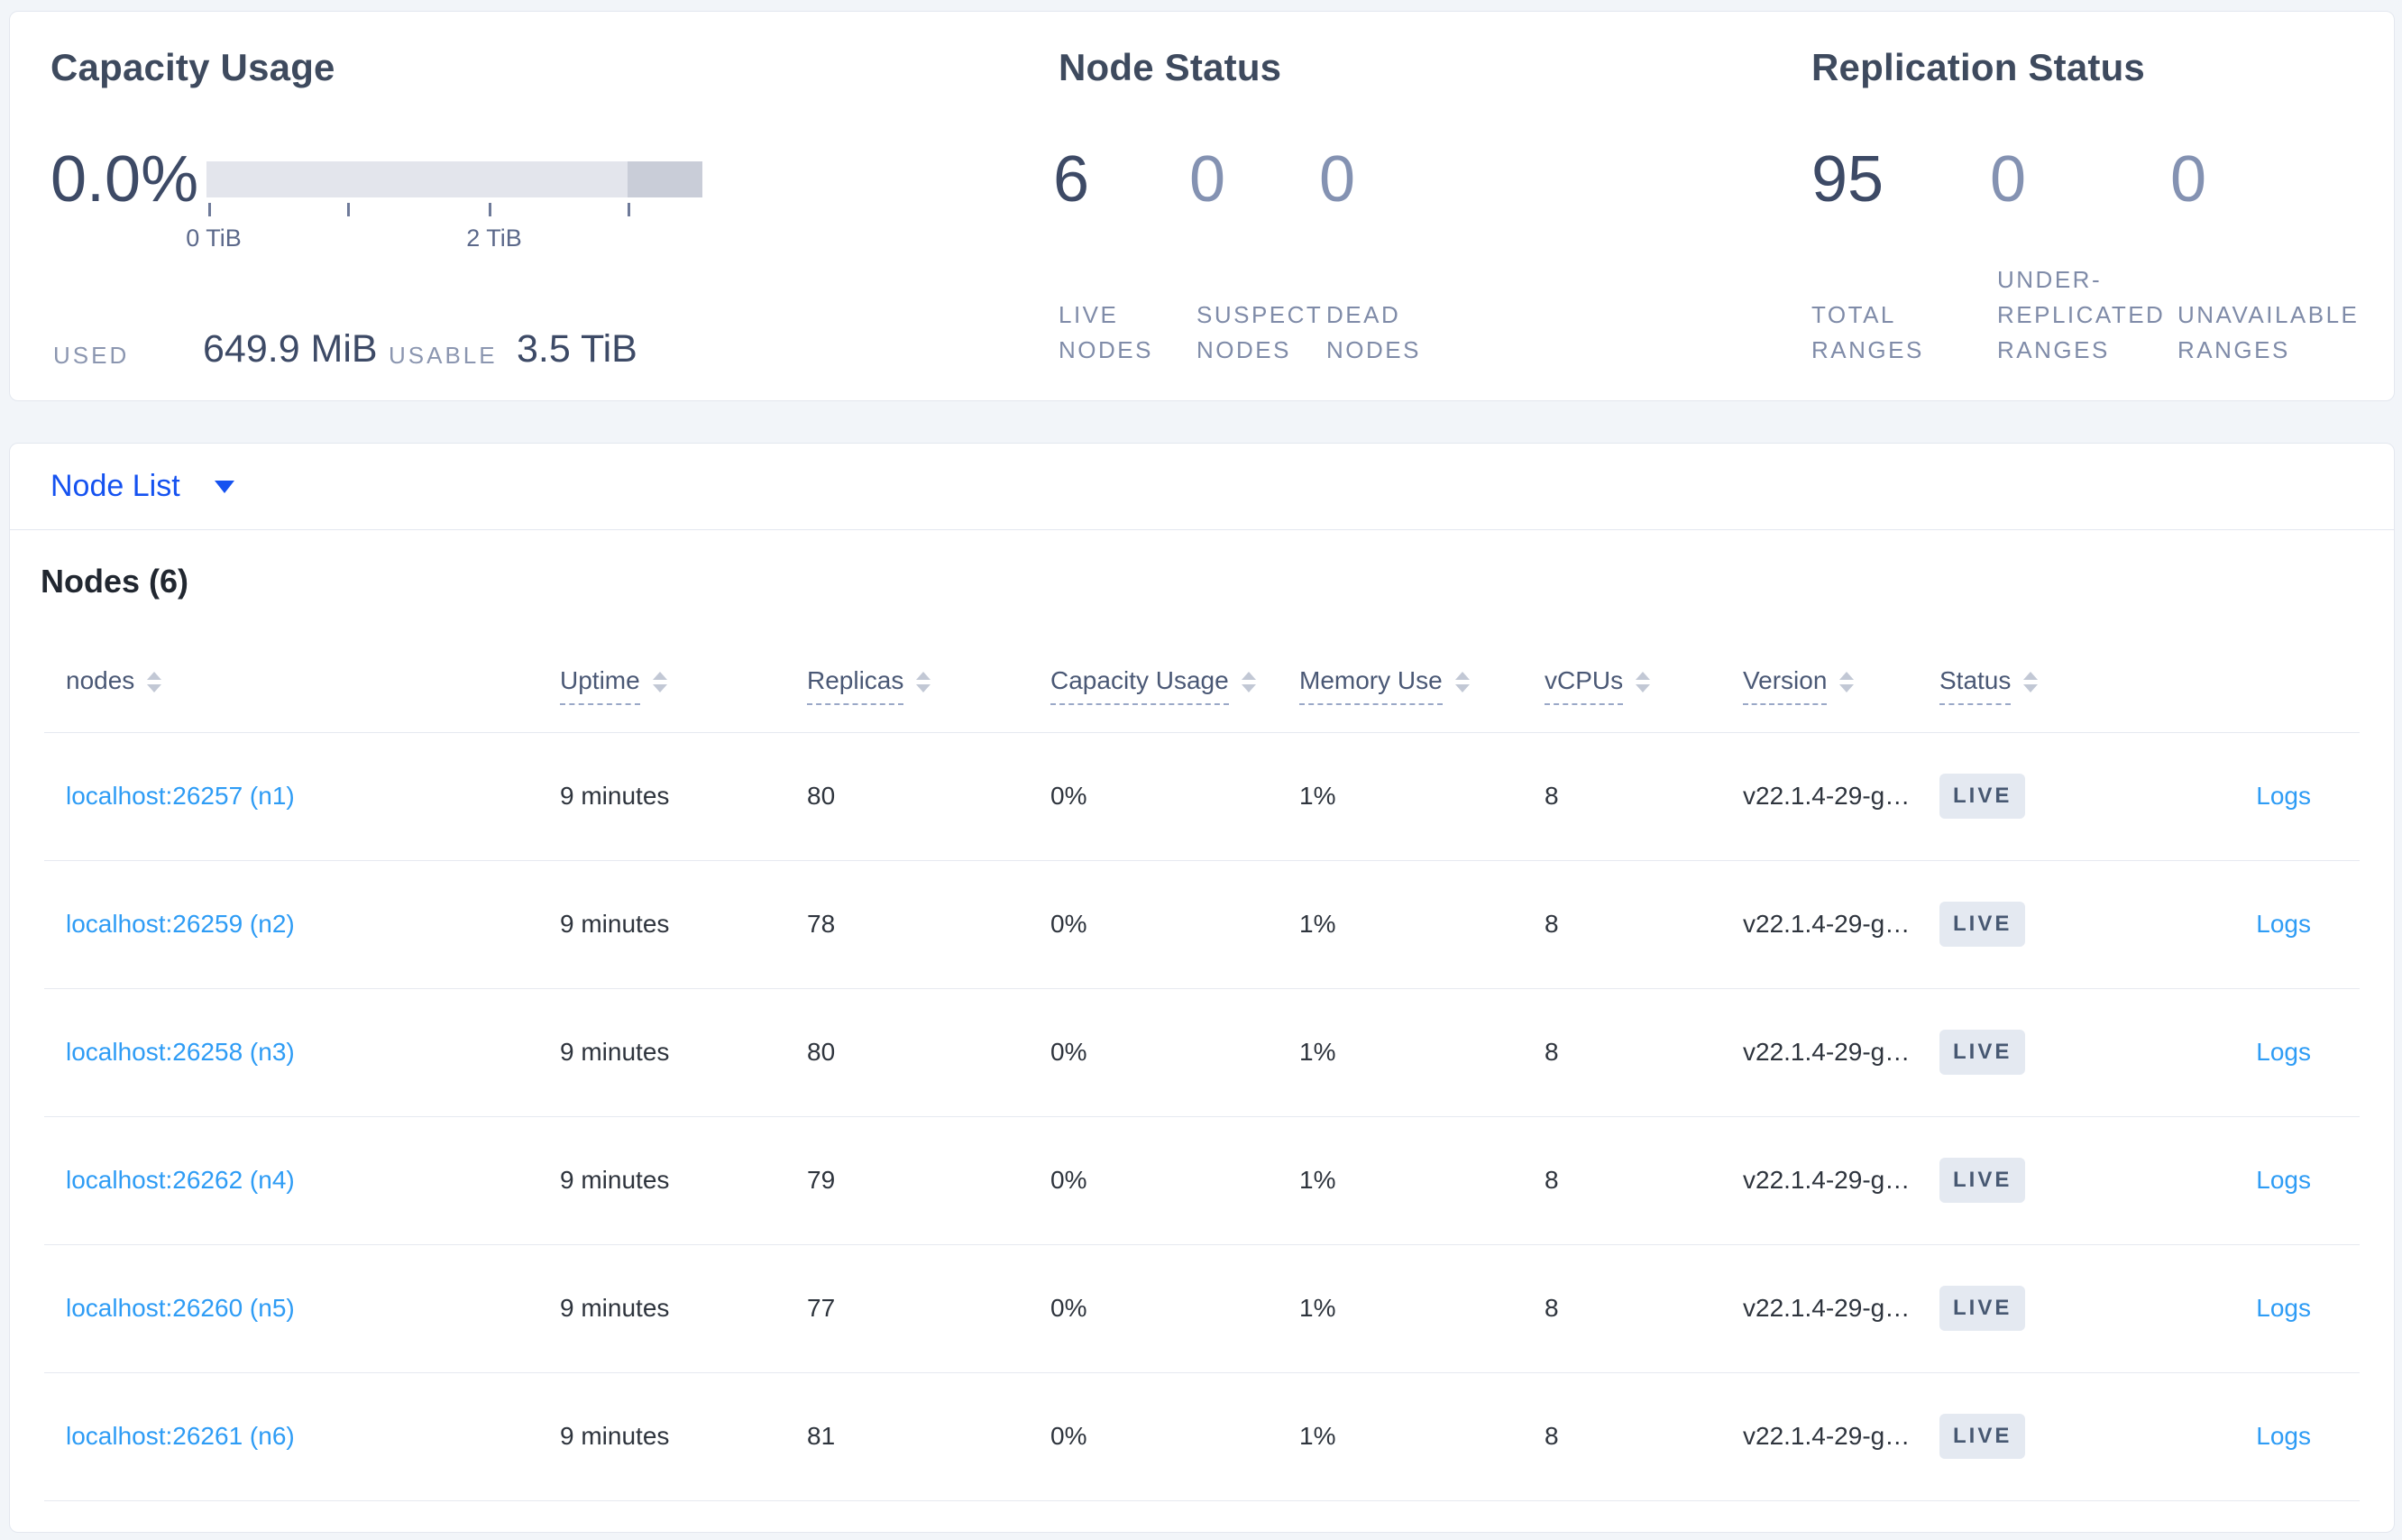 The image size is (2402, 1540). What do you see at coordinates (928, 1436) in the screenshot?
I see `replicas-cell: 81` at bounding box center [928, 1436].